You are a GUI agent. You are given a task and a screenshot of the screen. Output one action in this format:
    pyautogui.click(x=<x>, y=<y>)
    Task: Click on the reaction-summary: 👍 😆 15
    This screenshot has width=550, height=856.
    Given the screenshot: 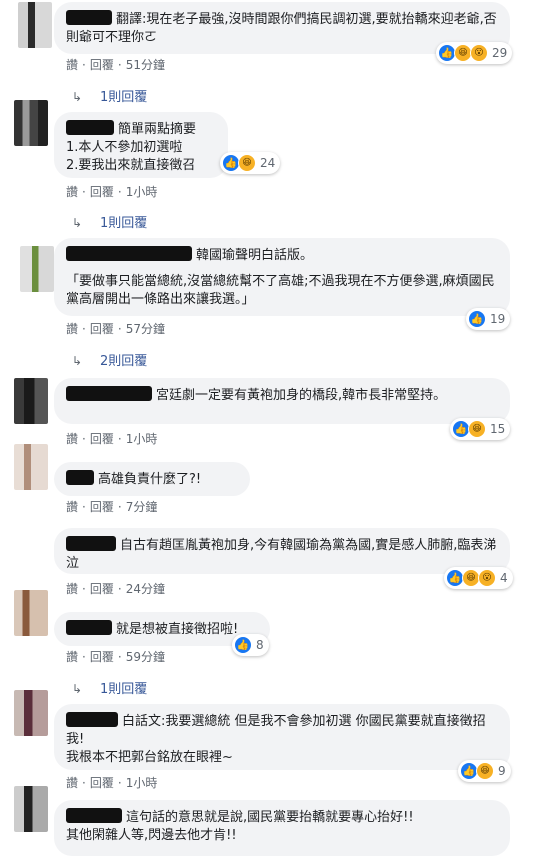 What is the action you would take?
    pyautogui.click(x=480, y=429)
    